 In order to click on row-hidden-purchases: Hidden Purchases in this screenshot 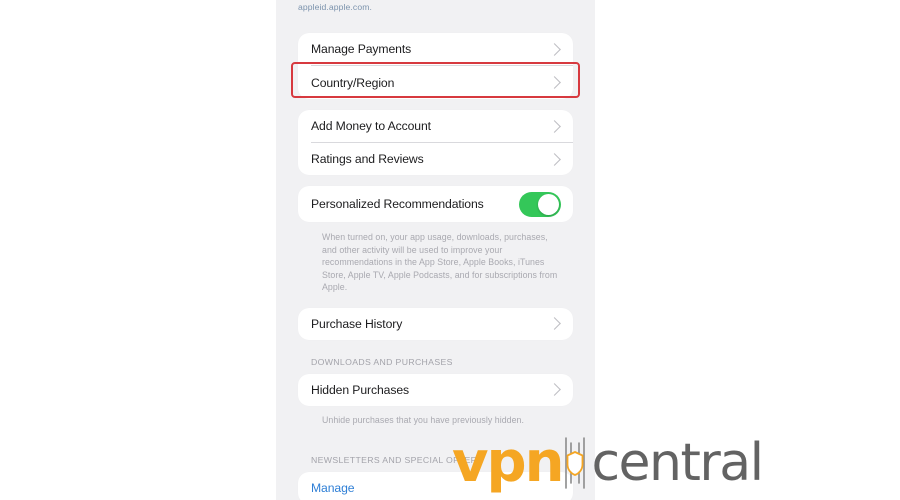, I will do `click(435, 390)`.